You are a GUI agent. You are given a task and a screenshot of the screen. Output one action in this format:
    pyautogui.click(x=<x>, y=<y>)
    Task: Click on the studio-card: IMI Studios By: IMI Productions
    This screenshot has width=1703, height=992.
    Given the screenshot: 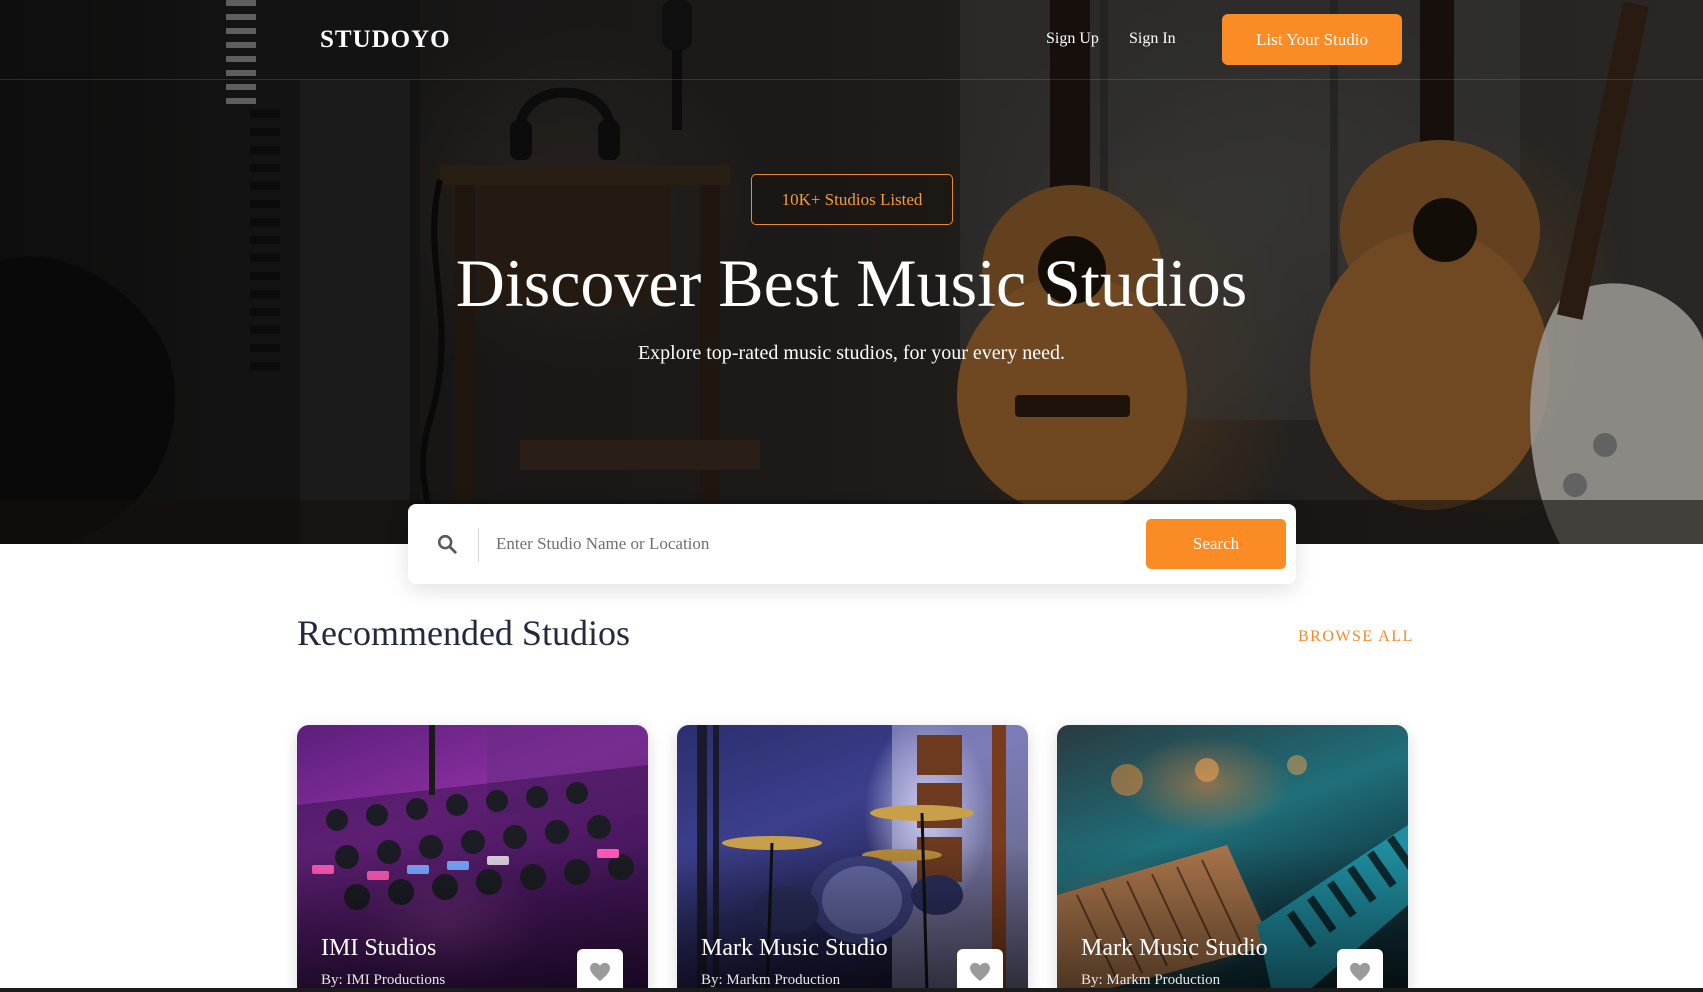 What is the action you would take?
    pyautogui.click(x=472, y=858)
    